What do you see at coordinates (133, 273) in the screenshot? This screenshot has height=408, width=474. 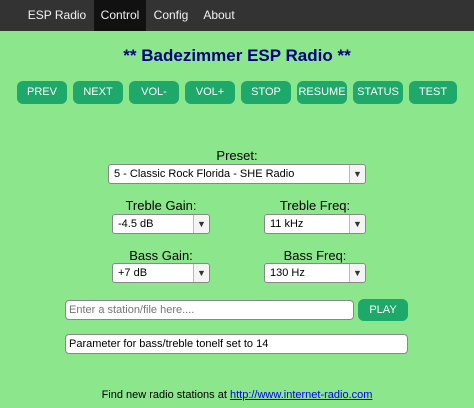 I see `bass-gain-value: +7 dB` at bounding box center [133, 273].